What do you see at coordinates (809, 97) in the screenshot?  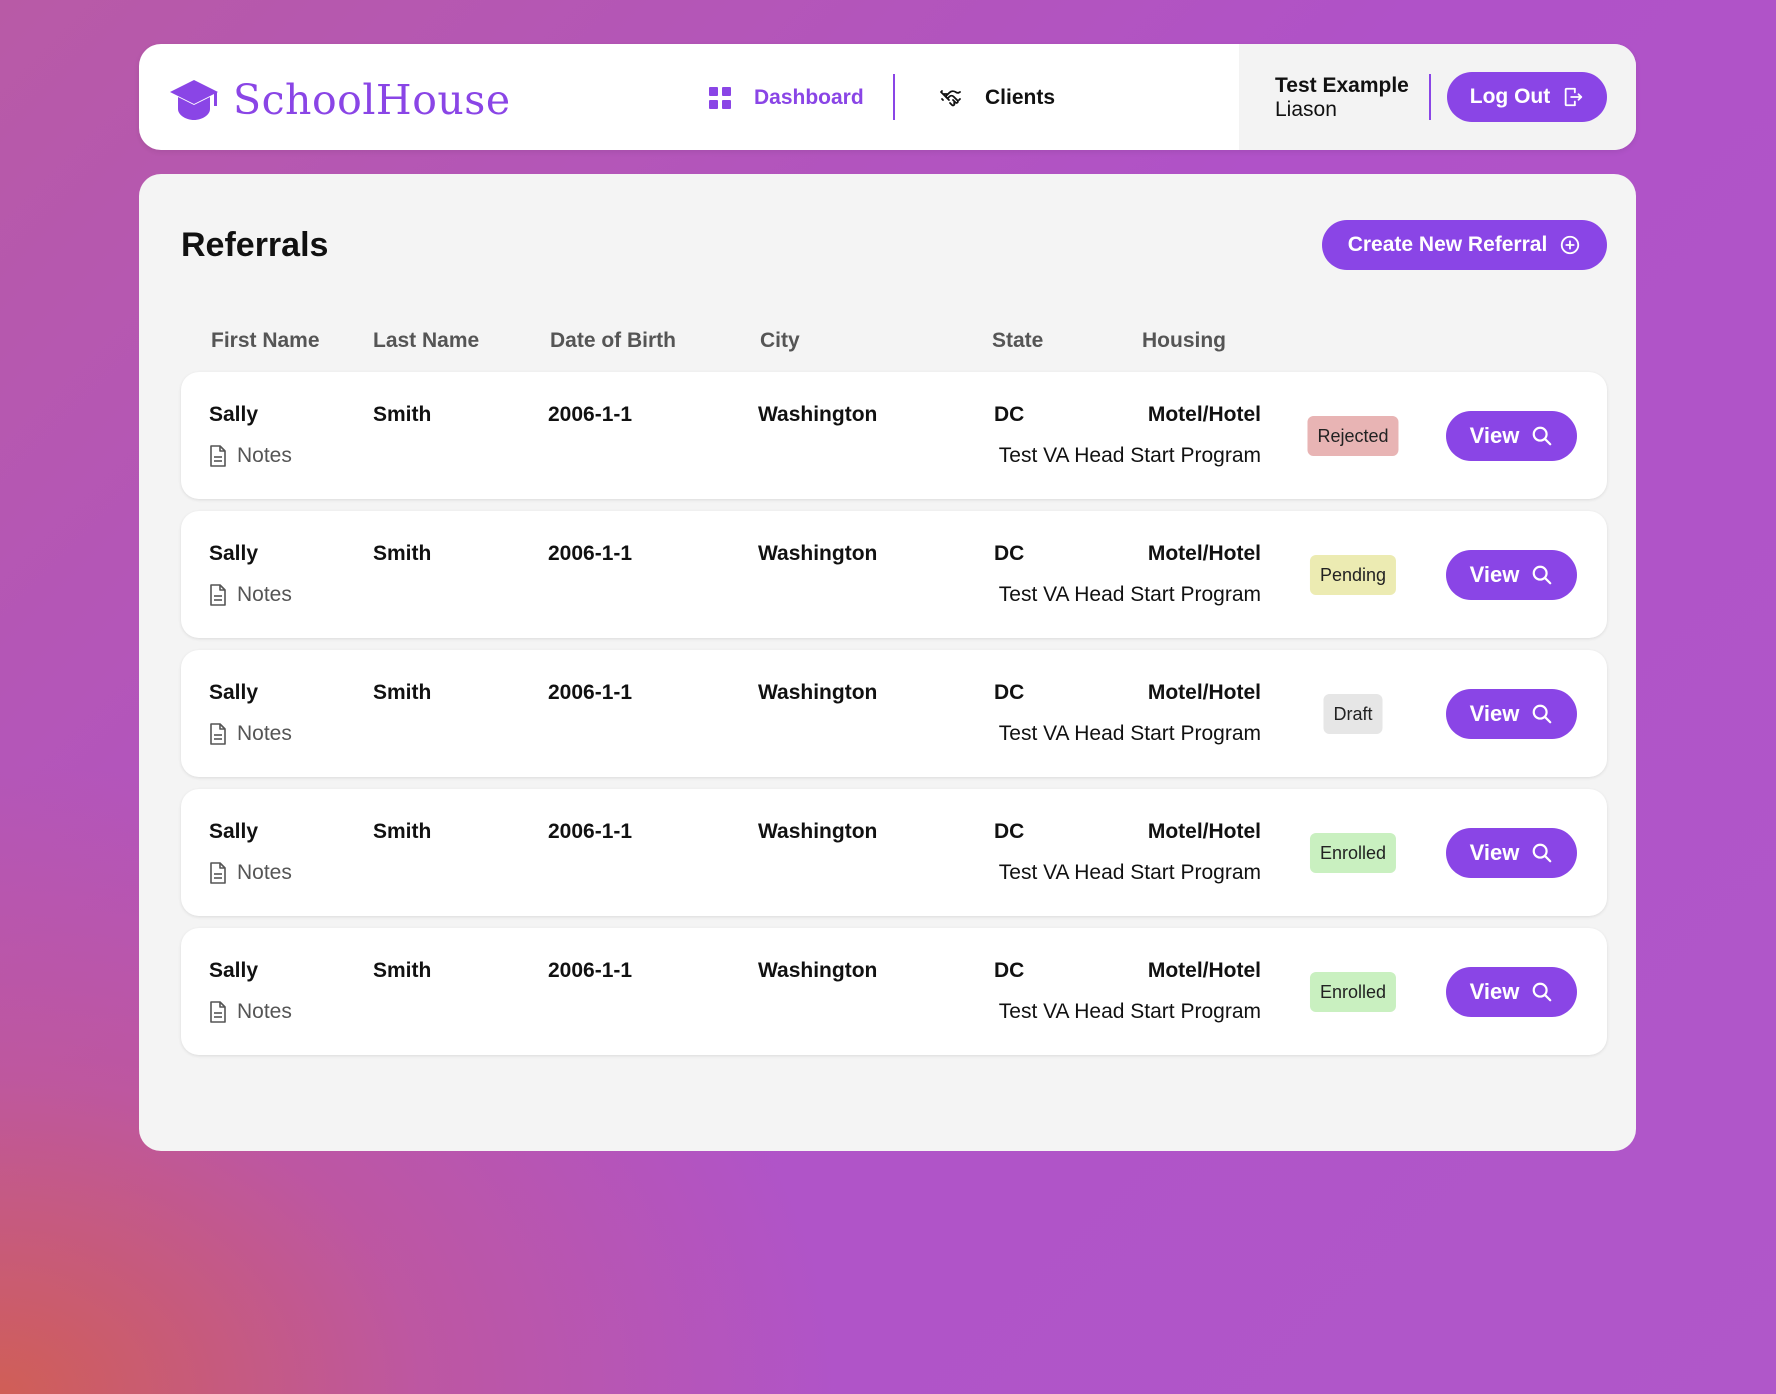 I see `nav-dashboard-label: Dashboard` at bounding box center [809, 97].